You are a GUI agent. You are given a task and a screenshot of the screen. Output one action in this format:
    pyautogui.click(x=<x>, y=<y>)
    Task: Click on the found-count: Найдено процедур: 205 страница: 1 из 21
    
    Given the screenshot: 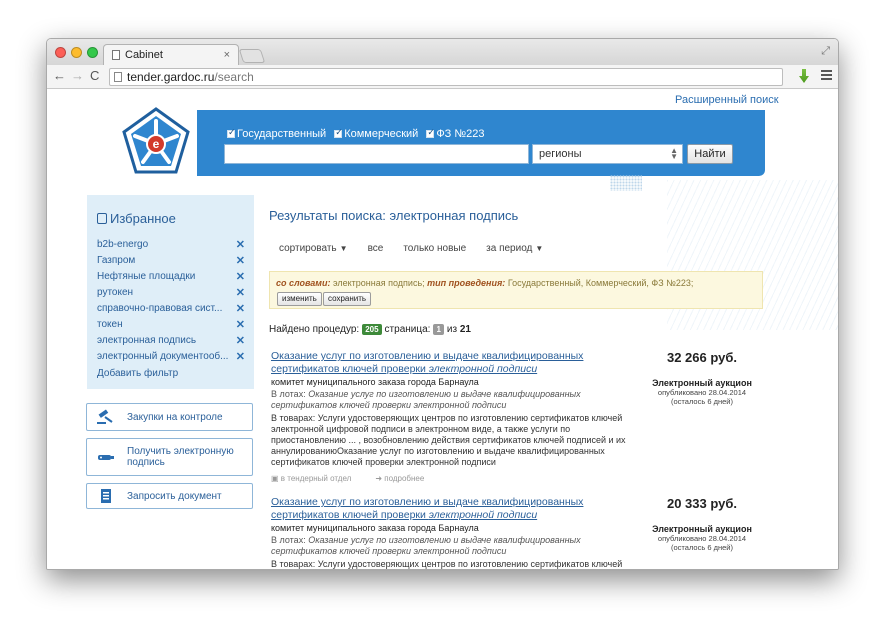 What is the action you would take?
    pyautogui.click(x=370, y=329)
    